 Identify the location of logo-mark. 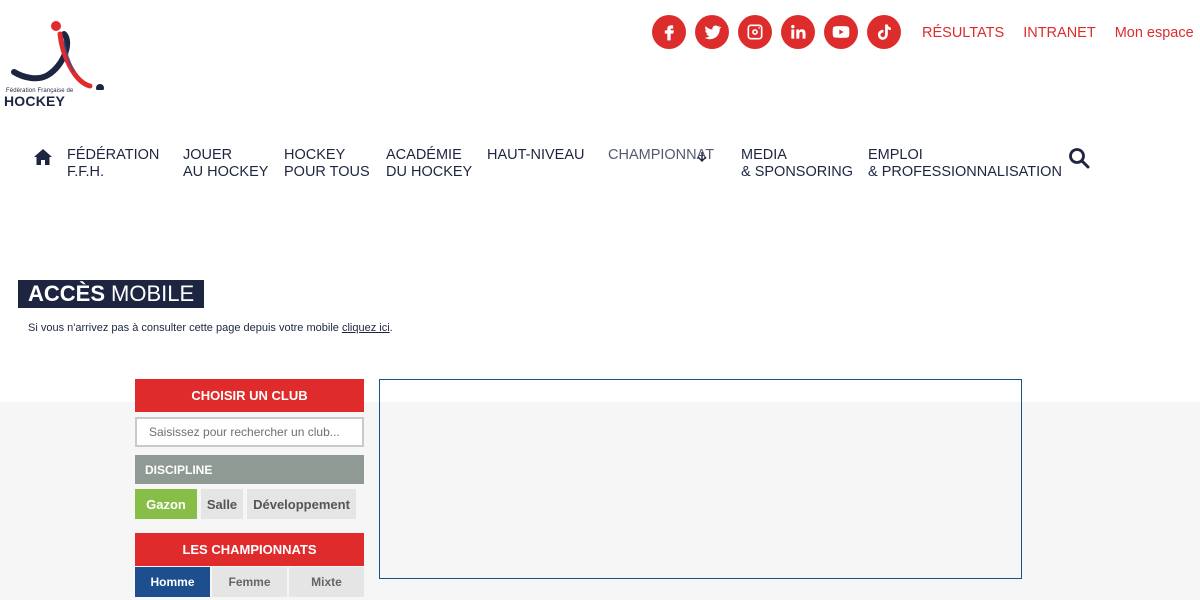
(57, 56).